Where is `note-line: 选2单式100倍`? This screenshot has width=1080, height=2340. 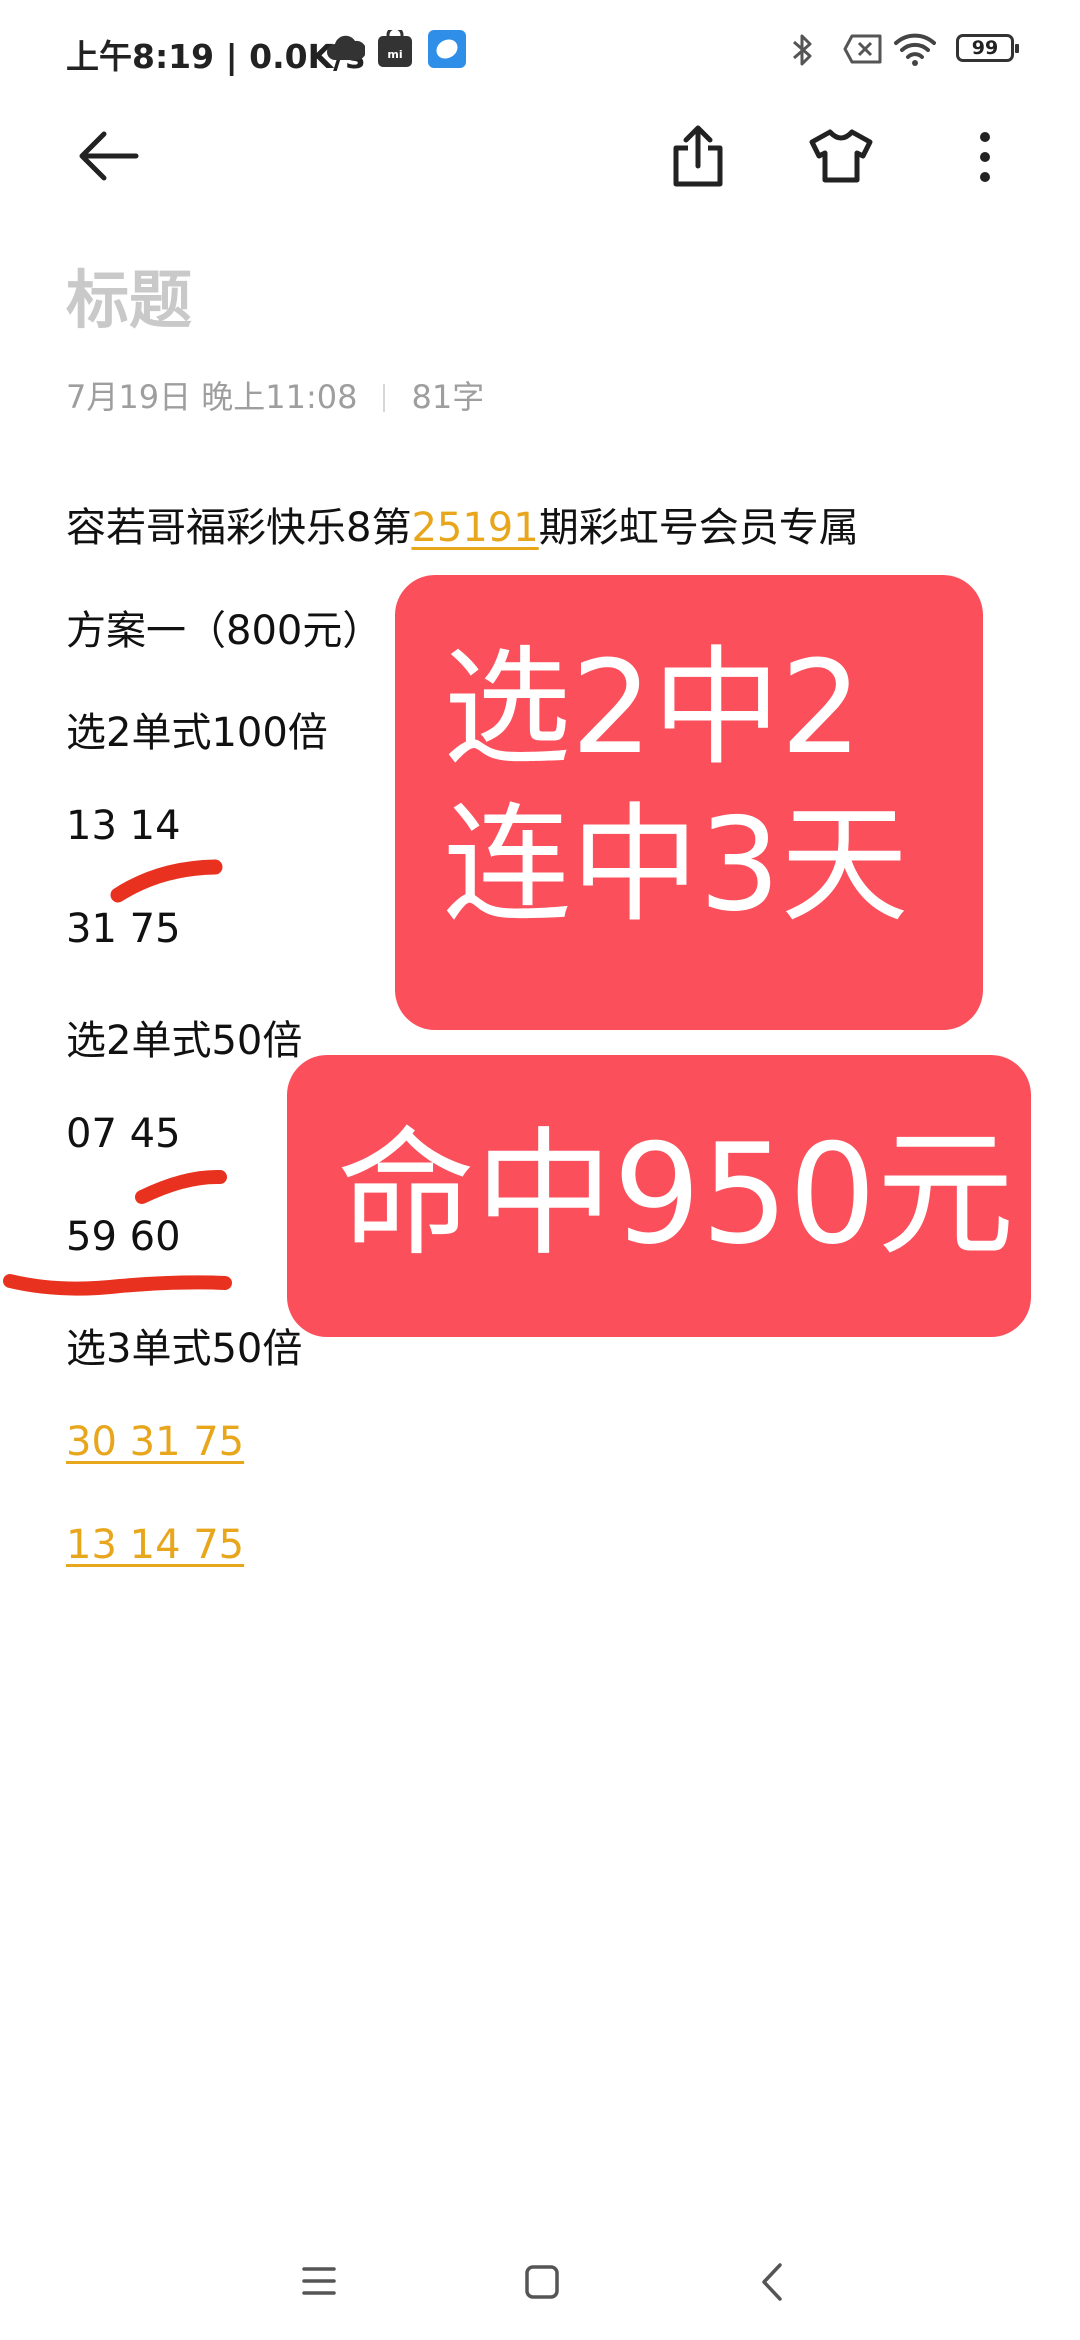 note-line: 选2单式100倍 is located at coordinates (197, 729).